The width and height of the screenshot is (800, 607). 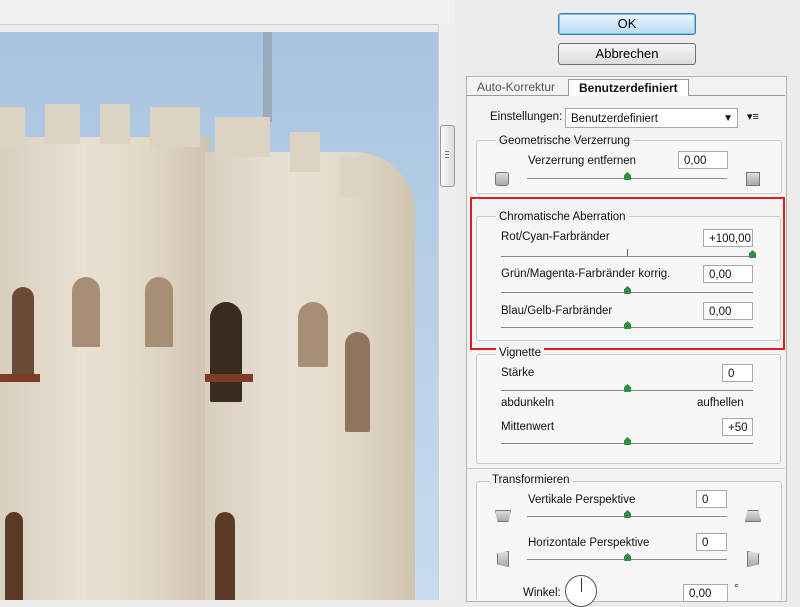 What do you see at coordinates (447, 312) in the screenshot?
I see `preview-scrollbar` at bounding box center [447, 312].